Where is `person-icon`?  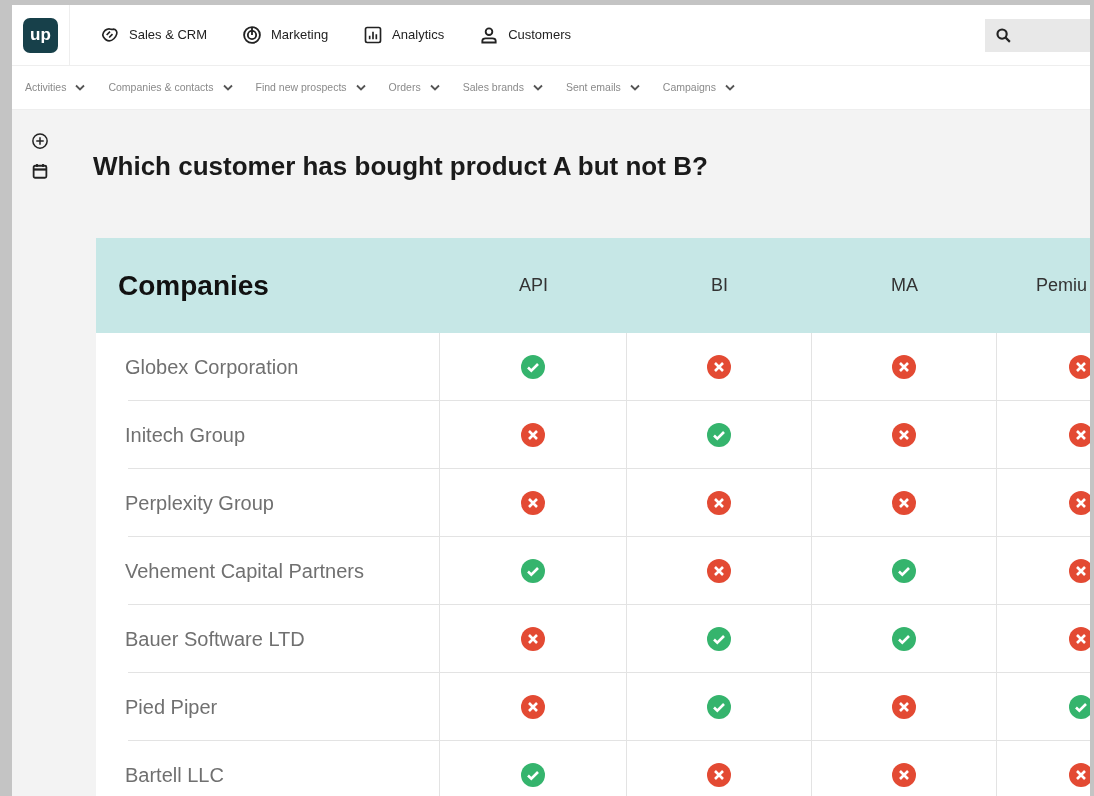 person-icon is located at coordinates (489, 35).